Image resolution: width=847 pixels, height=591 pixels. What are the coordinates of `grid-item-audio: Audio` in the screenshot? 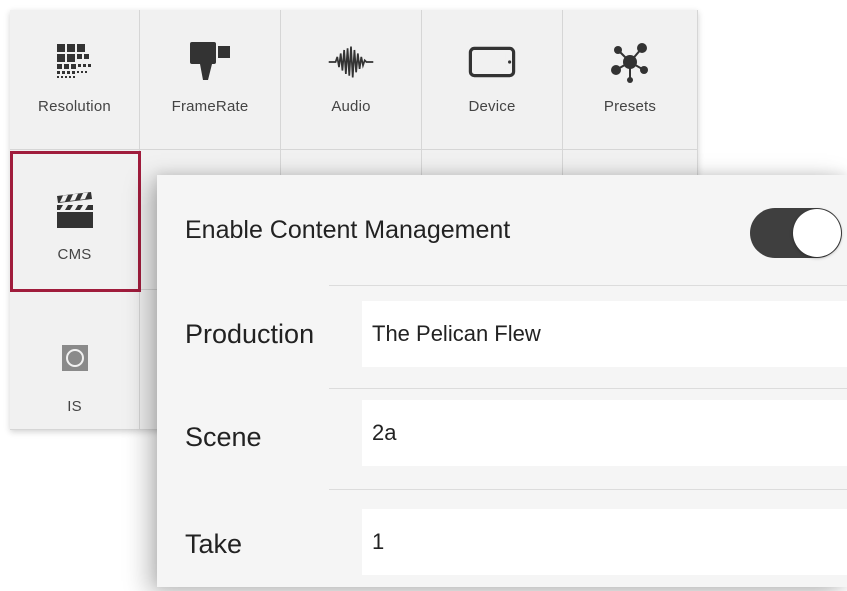 It's located at (351, 80).